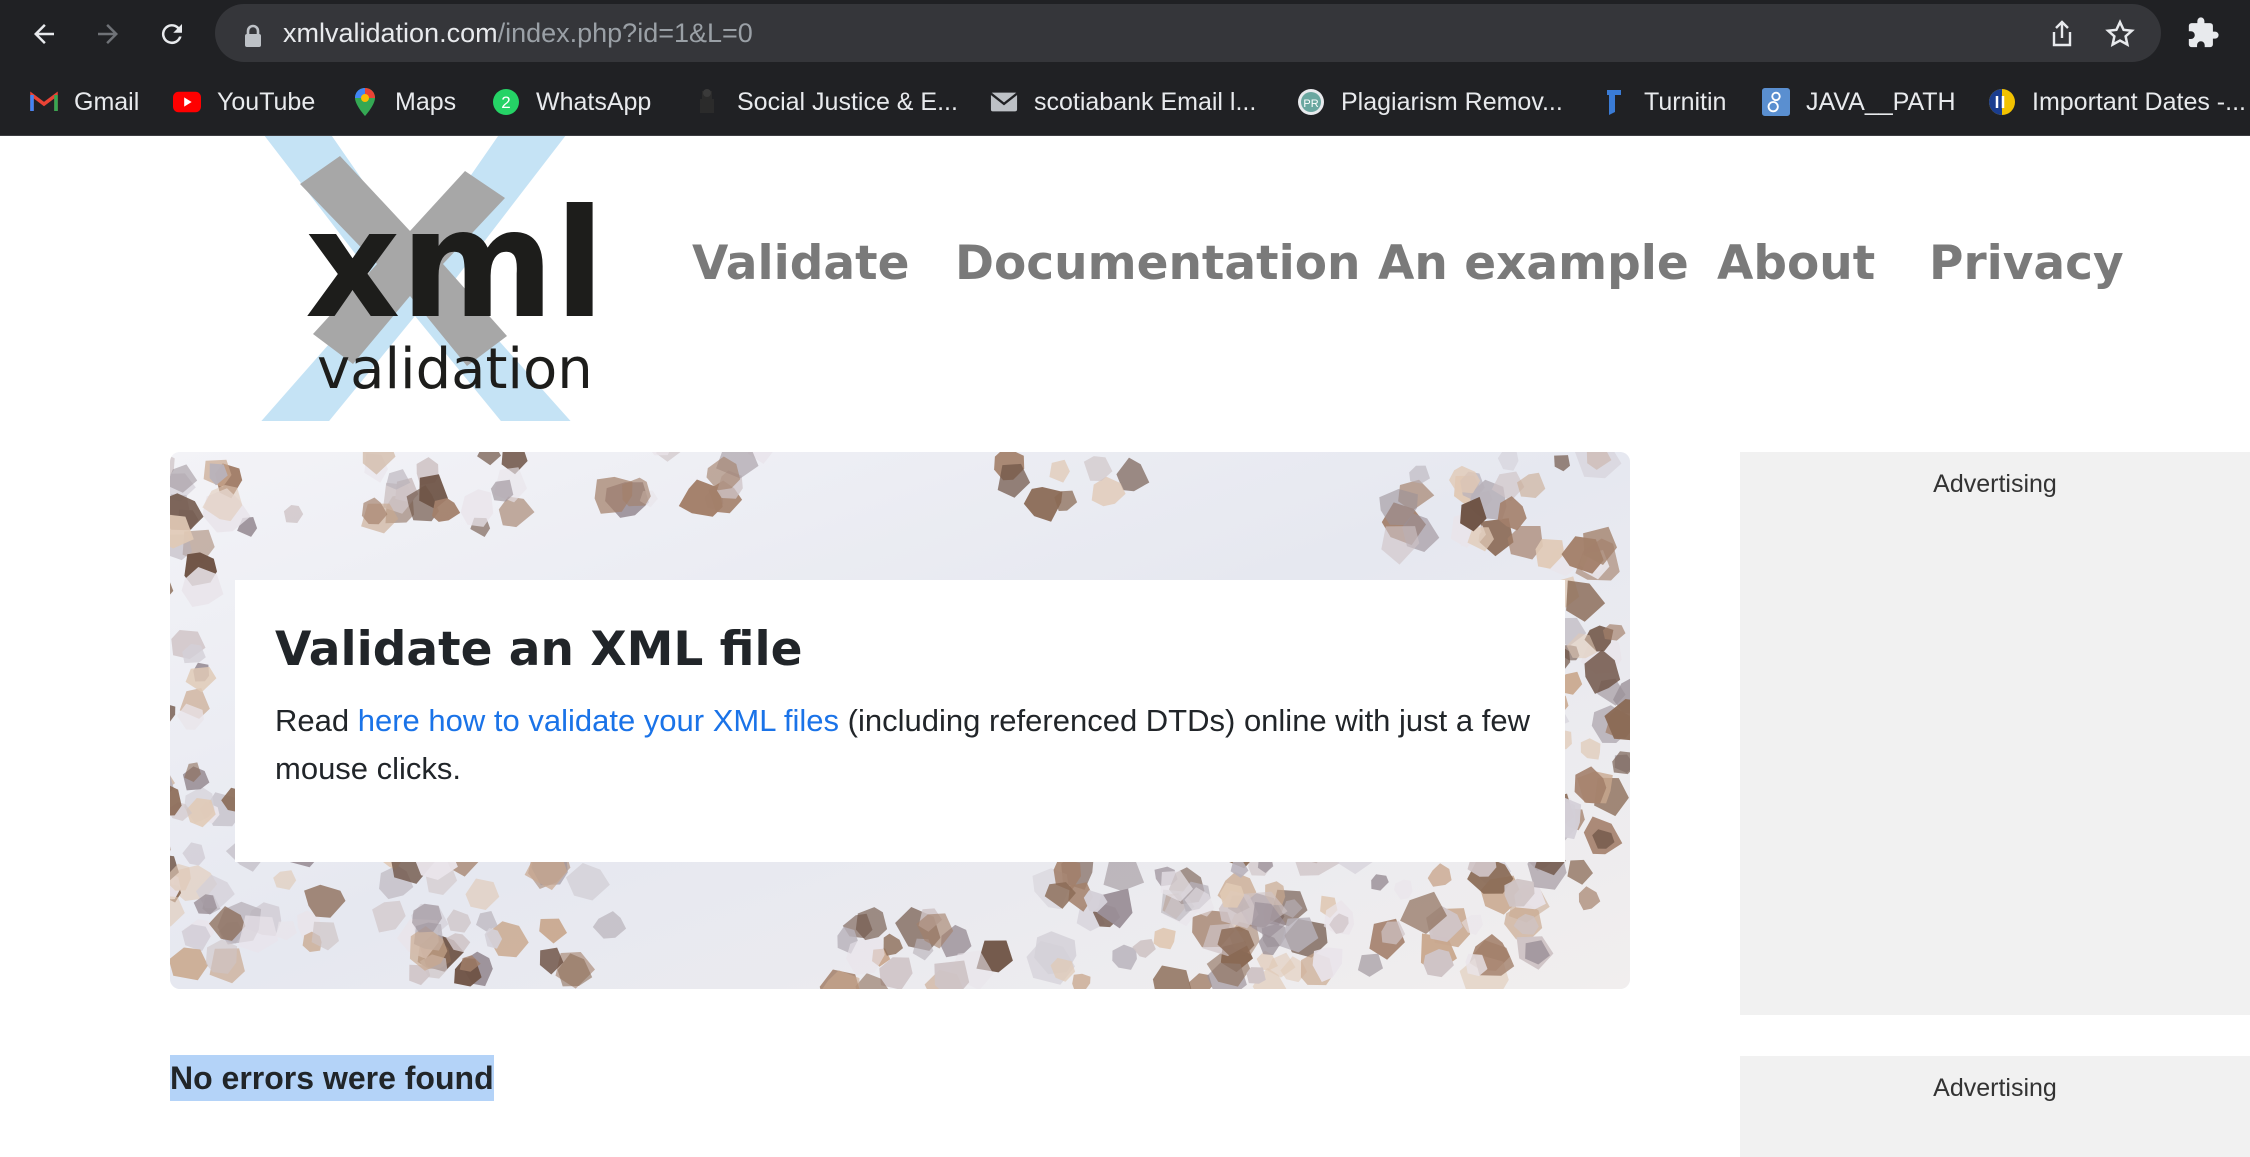 The image size is (2250, 1157). What do you see at coordinates (1995, 1106) in the screenshot?
I see `advertising-panel-bottom: Advertising` at bounding box center [1995, 1106].